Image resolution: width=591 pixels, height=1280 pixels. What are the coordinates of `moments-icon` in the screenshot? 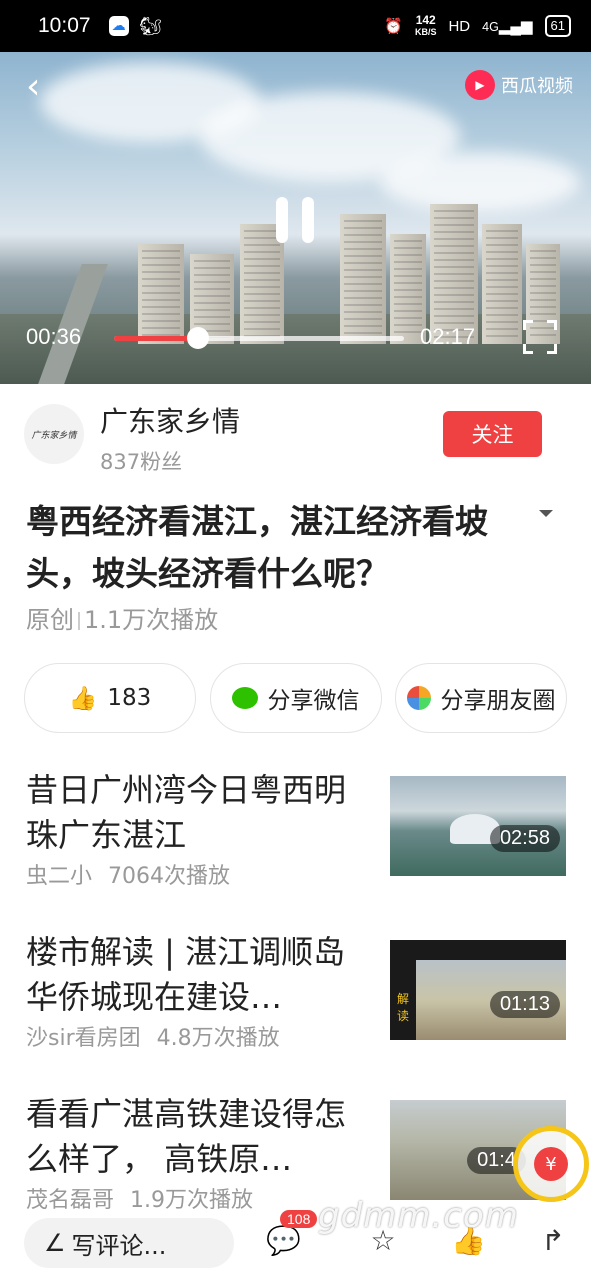 It's located at (418, 698).